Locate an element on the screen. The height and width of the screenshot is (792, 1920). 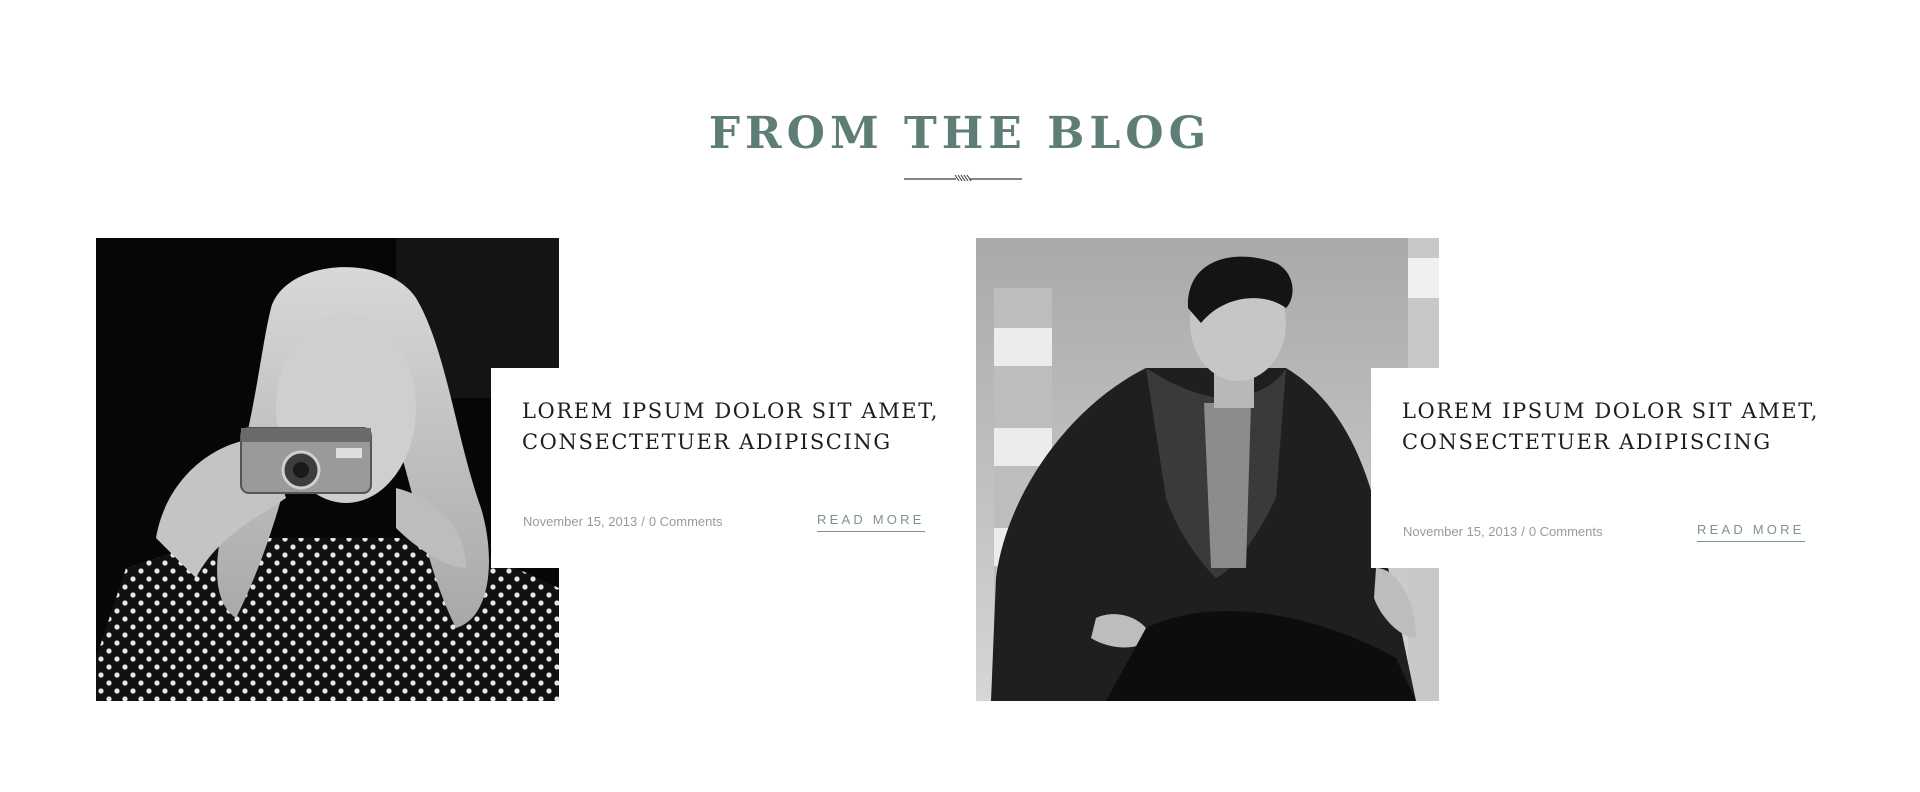
post-image-woman-with-camera is located at coordinates (327, 469).